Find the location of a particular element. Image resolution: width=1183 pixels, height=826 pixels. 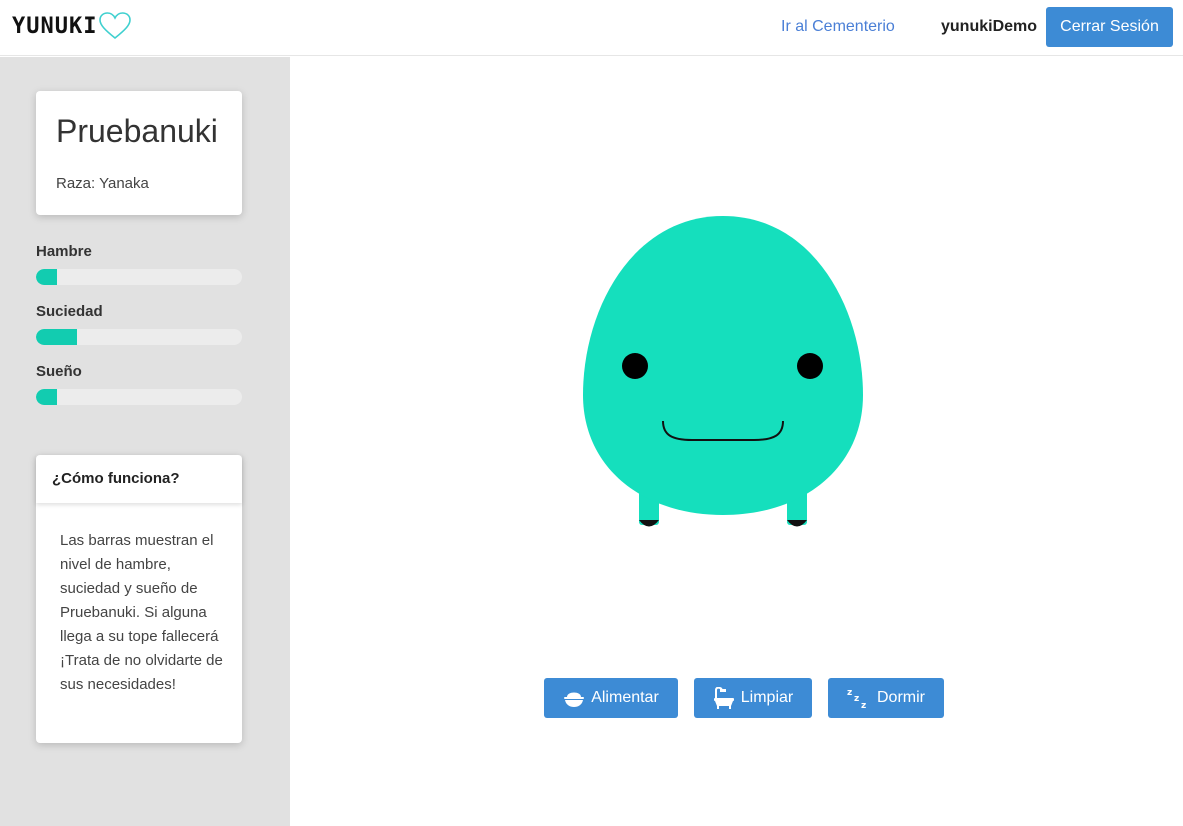

zzz-icon: z z z is located at coordinates (856, 698).